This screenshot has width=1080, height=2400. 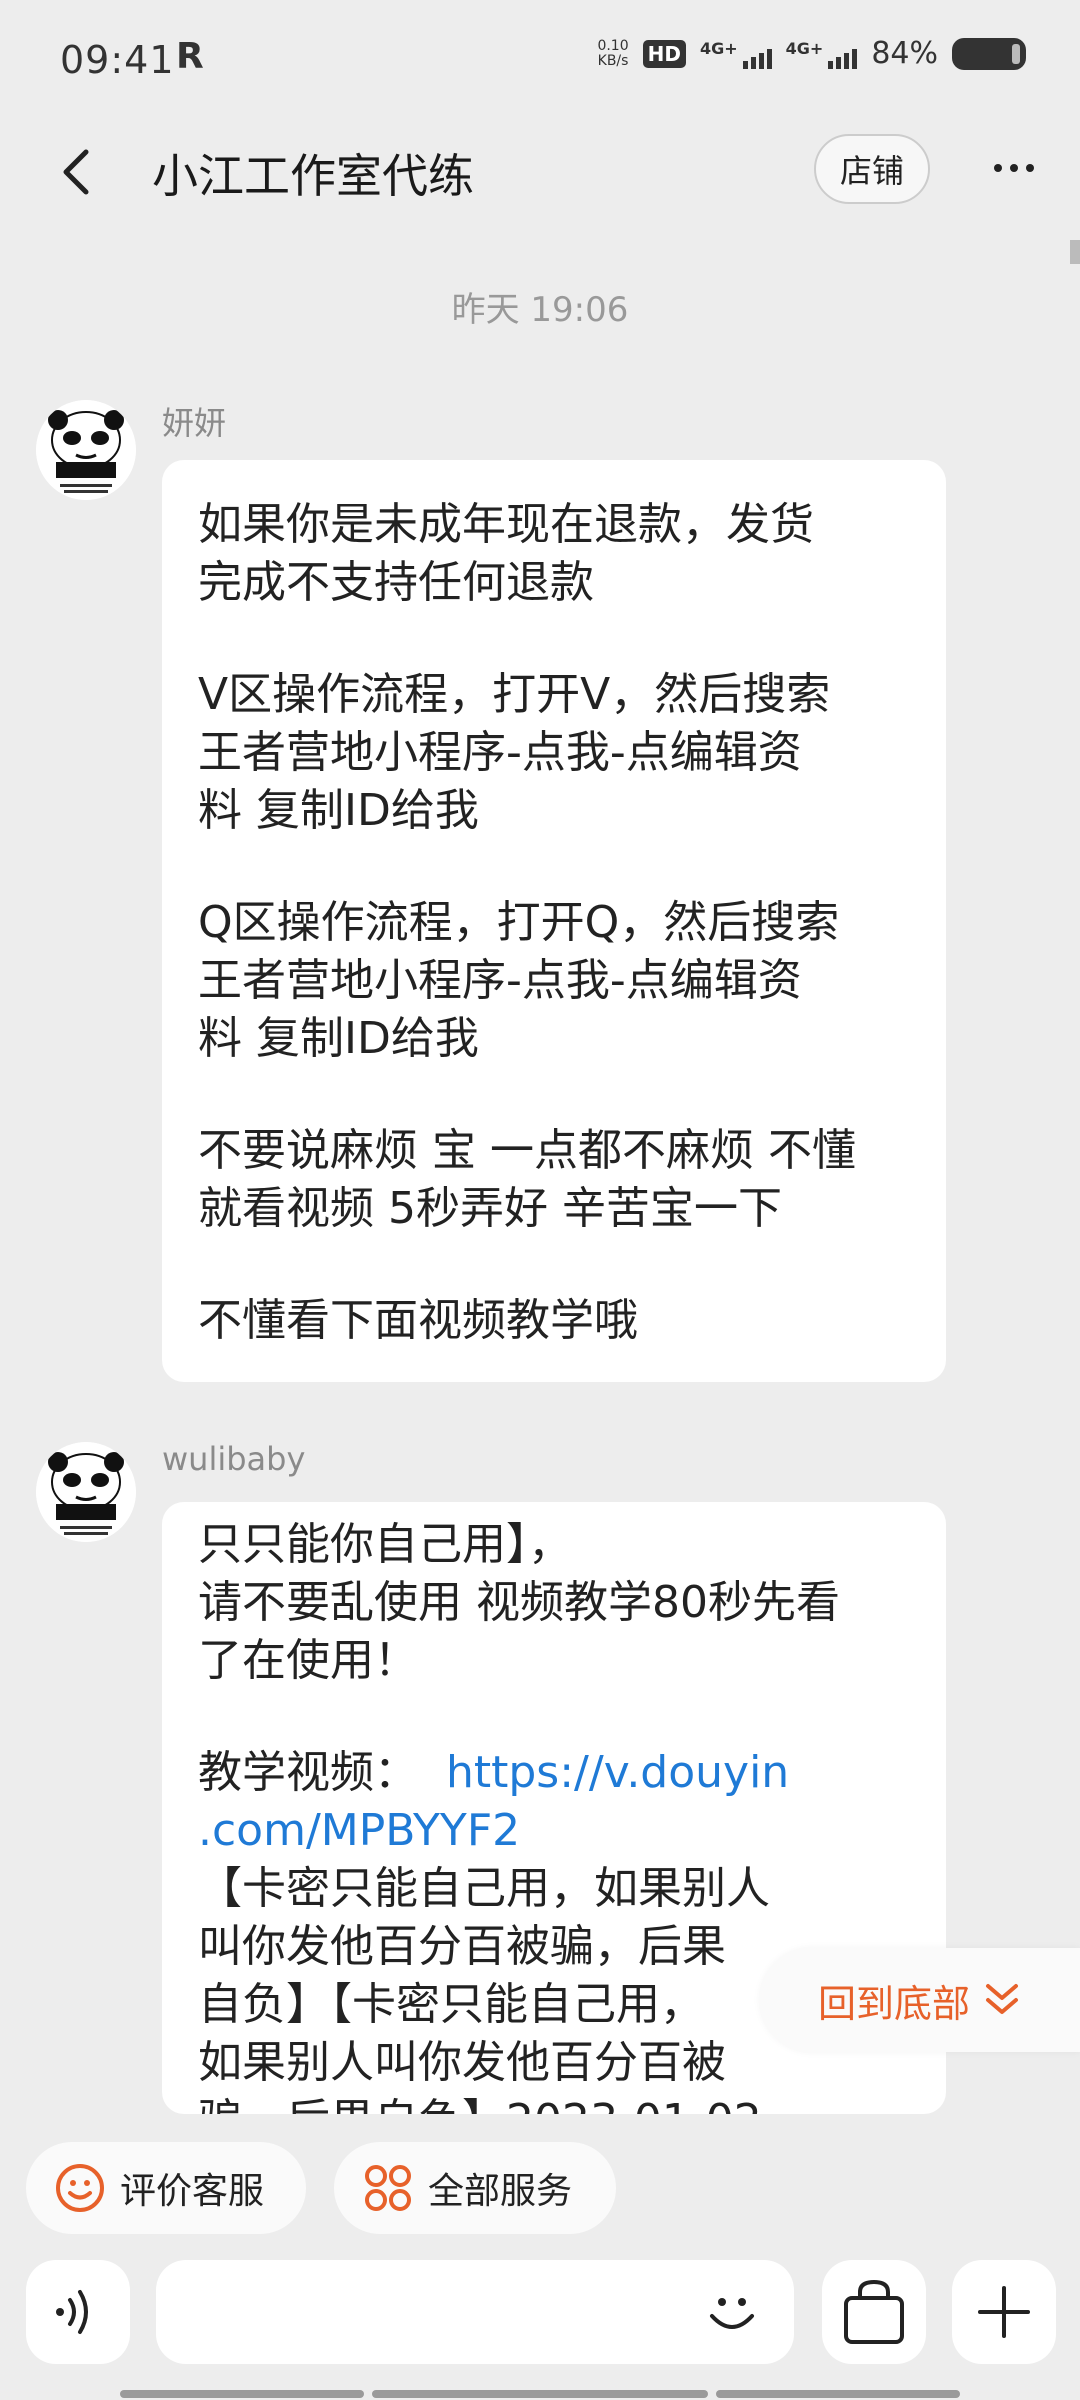 I want to click on input-bar, so click(x=540, y=2325).